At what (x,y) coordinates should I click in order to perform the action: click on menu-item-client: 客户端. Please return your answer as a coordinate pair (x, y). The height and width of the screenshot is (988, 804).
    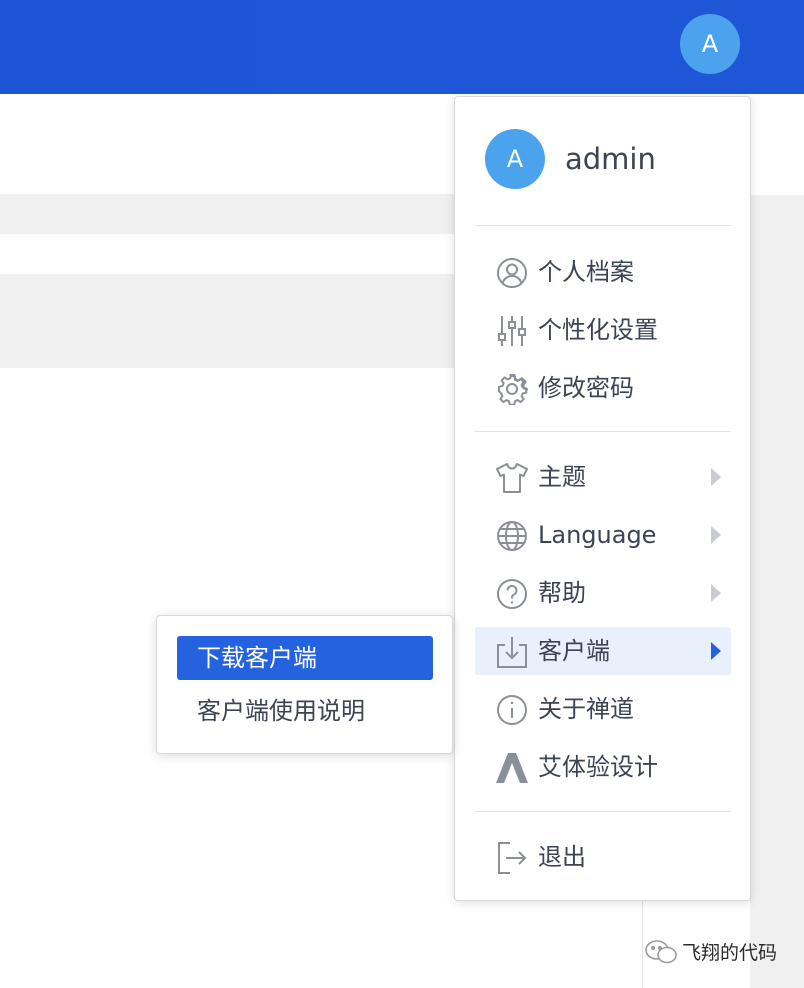
    Looking at the image, I should click on (603, 651).